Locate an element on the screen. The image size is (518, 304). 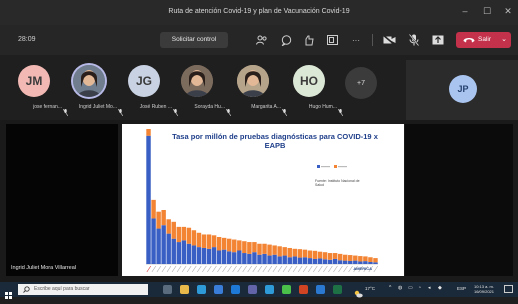
sound-icon: ◆ is located at coordinates (440, 288).